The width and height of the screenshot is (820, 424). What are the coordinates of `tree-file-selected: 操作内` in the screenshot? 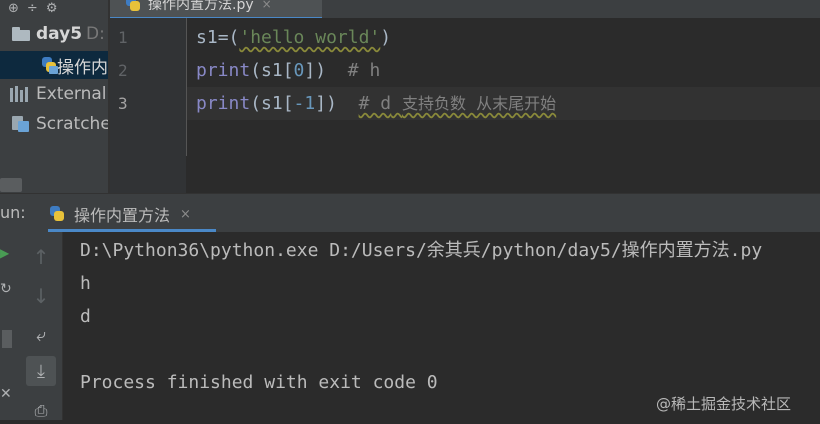 It's located at (54, 65).